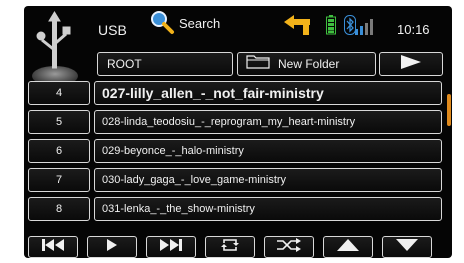 This screenshot has width=464, height=263. Describe the element at coordinates (200, 23) in the screenshot. I see `search-label: Search` at that location.